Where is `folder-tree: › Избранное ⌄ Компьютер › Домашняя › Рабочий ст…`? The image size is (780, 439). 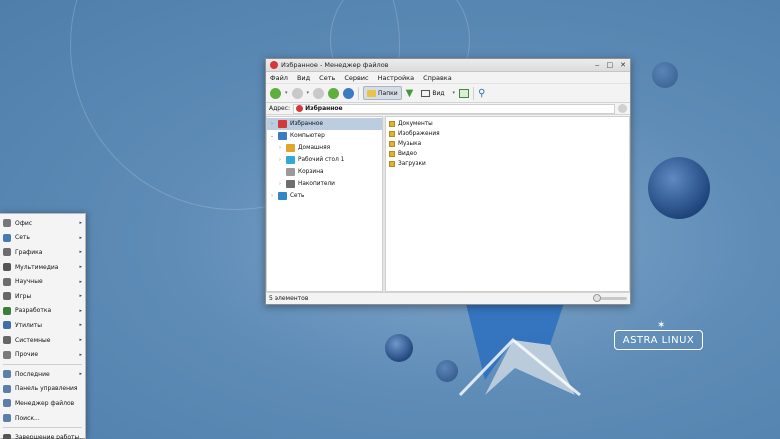
folder-tree: › Избранное ⌄ Компьютер › Домашняя › Рабочий ст… is located at coordinates (324, 204).